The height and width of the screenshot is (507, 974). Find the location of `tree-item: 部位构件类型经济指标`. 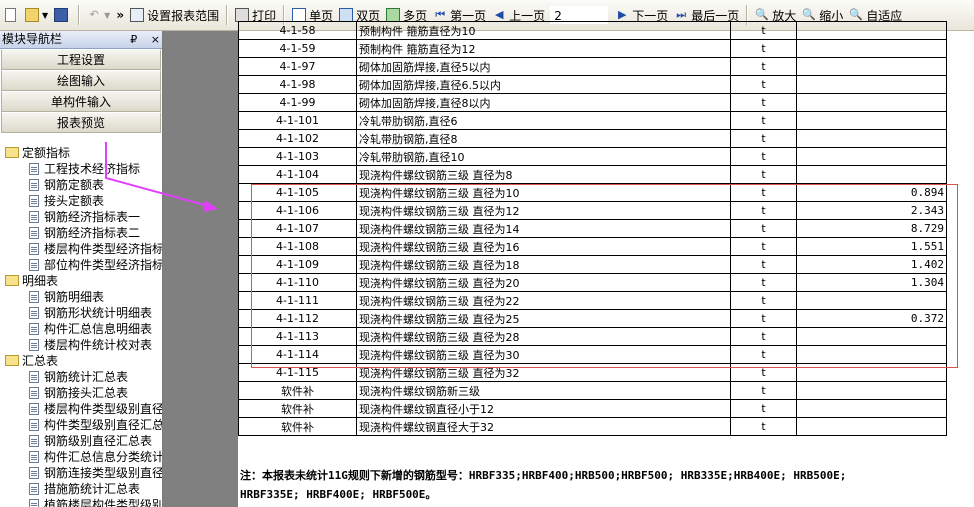

tree-item: 部位构件类型经济指标 is located at coordinates (81, 265).